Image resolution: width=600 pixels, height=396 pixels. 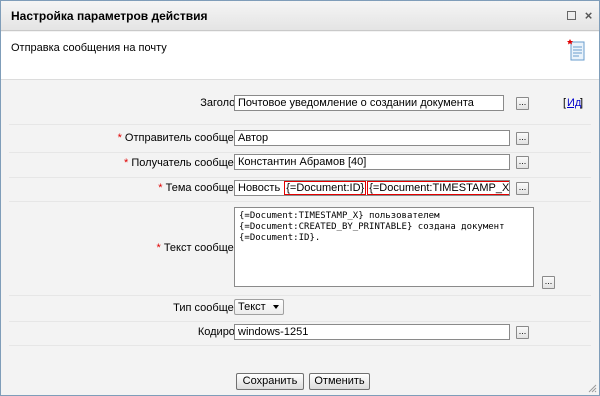 I want to click on dialog-header: Отправка сообщения на почту, so click(x=300, y=56).